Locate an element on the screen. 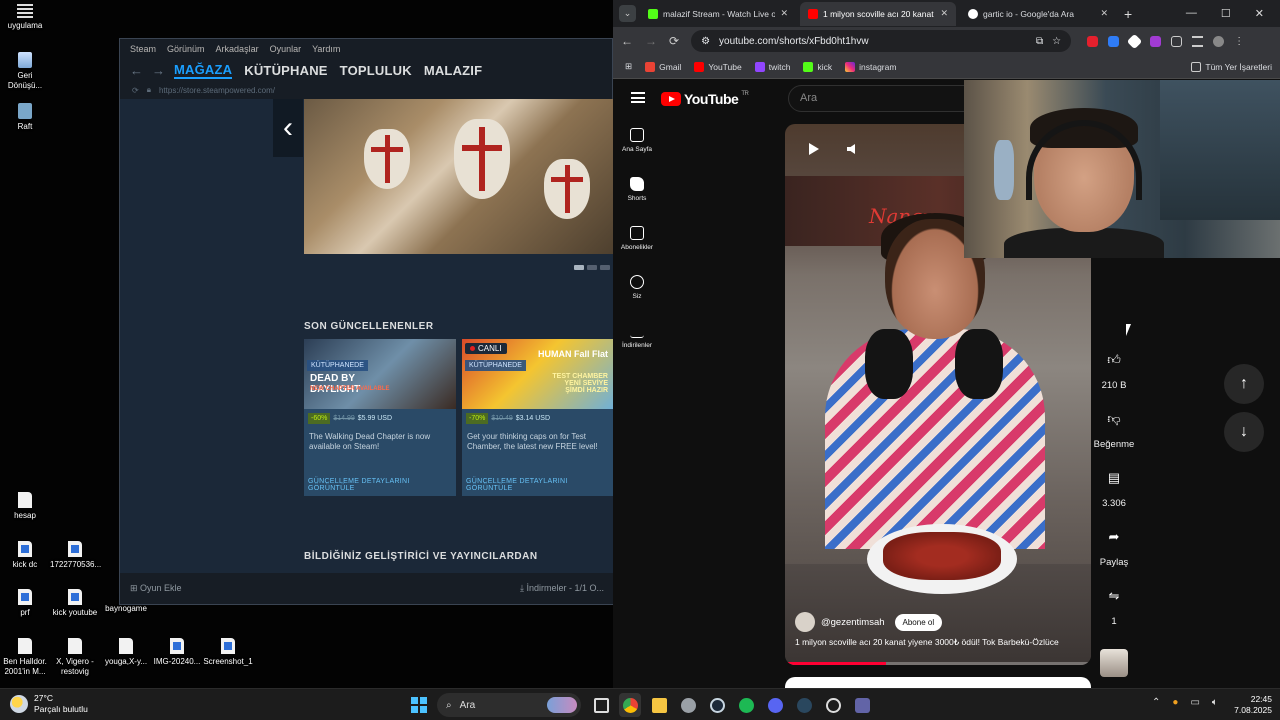 The image size is (1280, 720). tab-search-button: ⌄ is located at coordinates (627, 13).